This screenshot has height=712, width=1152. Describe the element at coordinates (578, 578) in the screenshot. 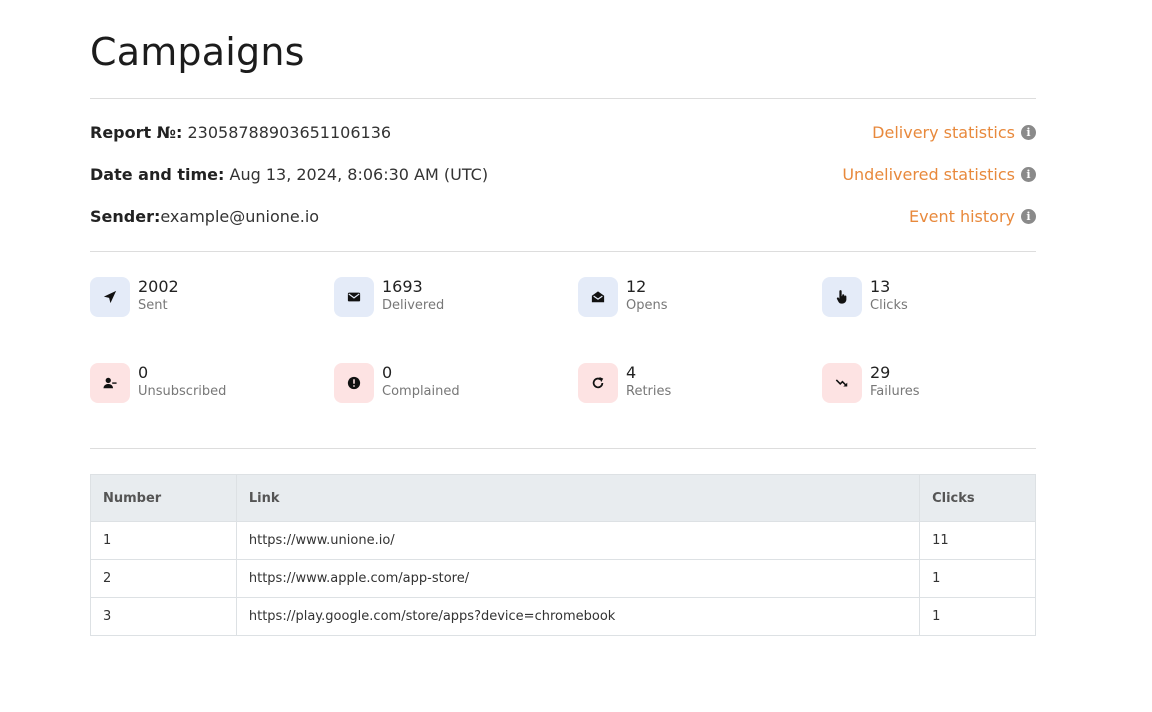

I see `cell-link: https://www.apple.com/app-store/` at that location.